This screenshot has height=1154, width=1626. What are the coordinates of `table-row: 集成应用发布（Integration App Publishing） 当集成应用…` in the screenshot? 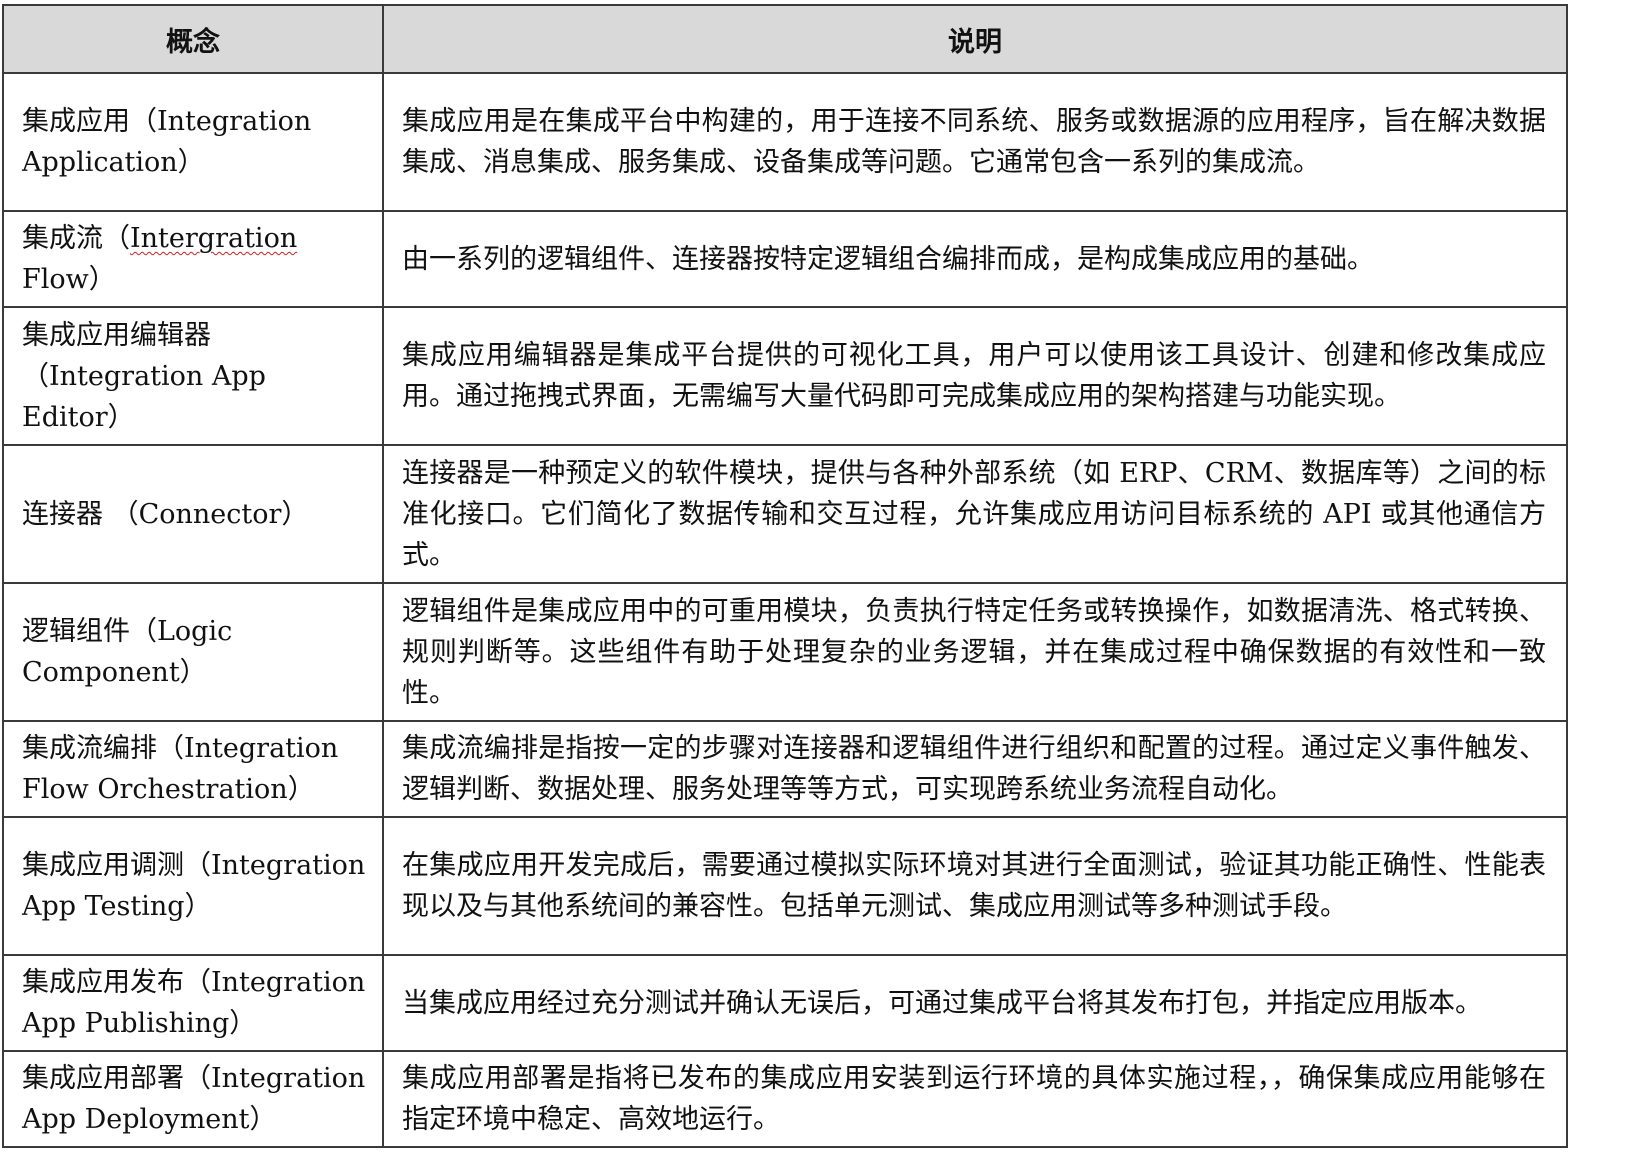 It's located at (785, 1003).